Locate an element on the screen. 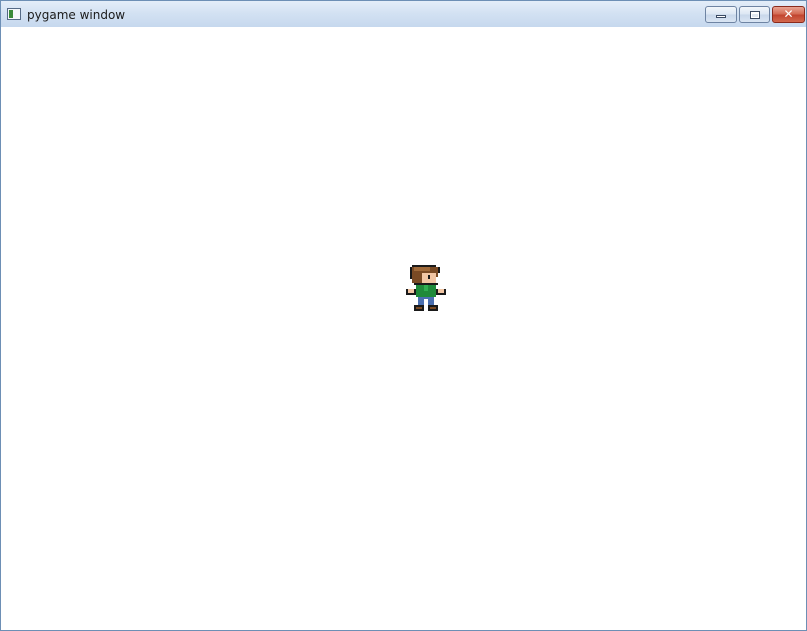 The image size is (807, 631). minimize-button is located at coordinates (721, 14).